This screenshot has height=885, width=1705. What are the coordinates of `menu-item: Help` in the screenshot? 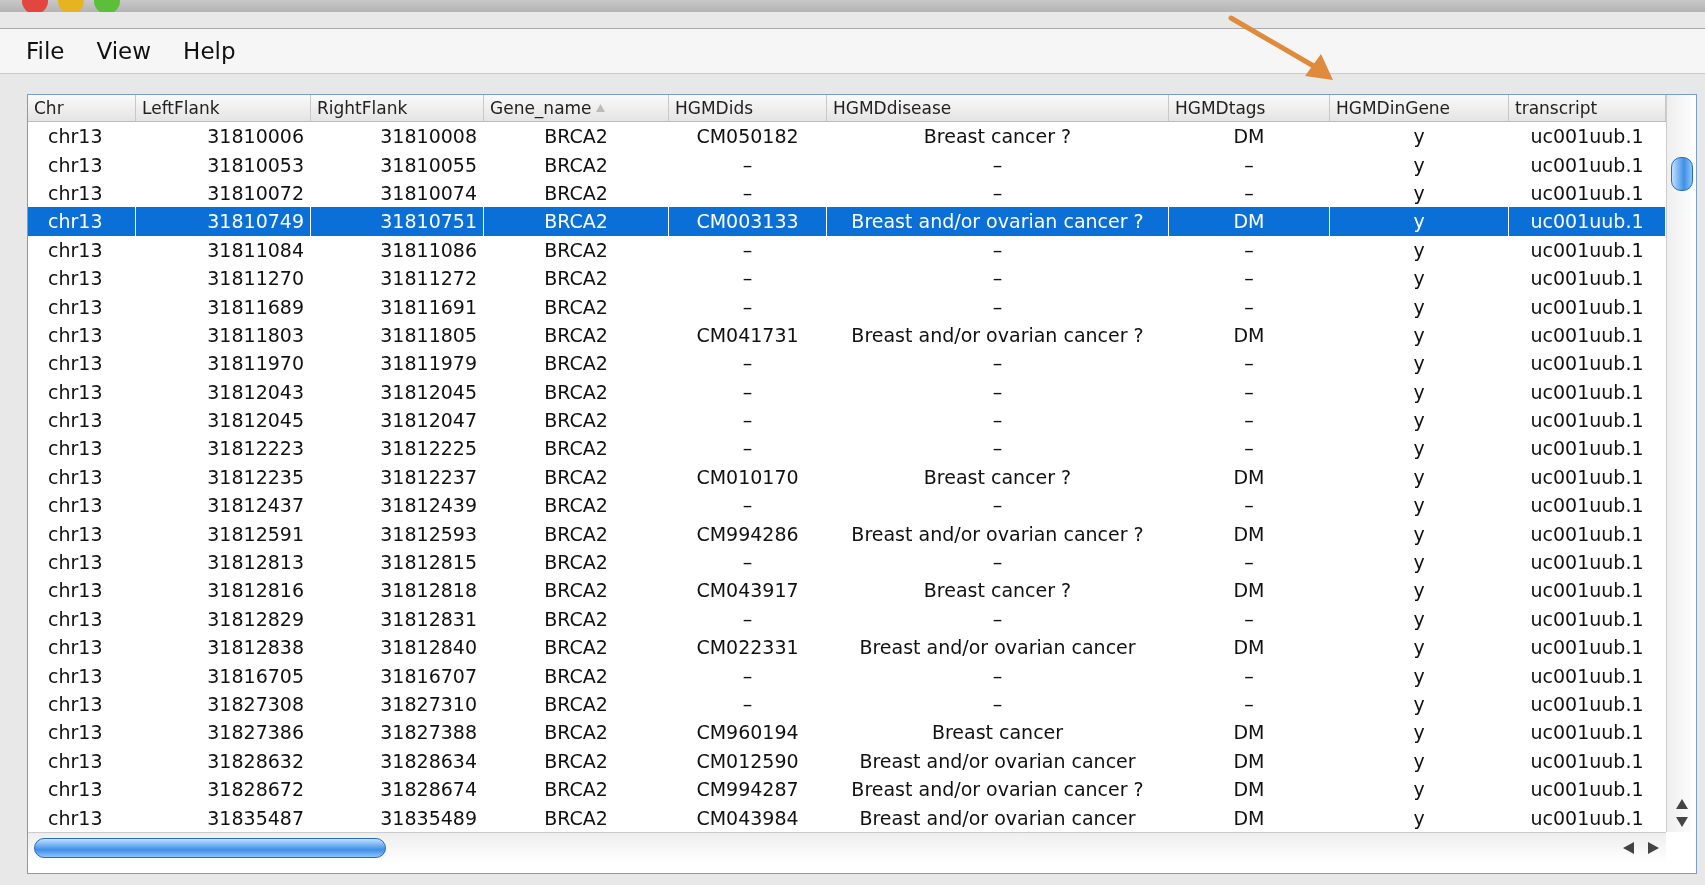 It's located at (209, 51).